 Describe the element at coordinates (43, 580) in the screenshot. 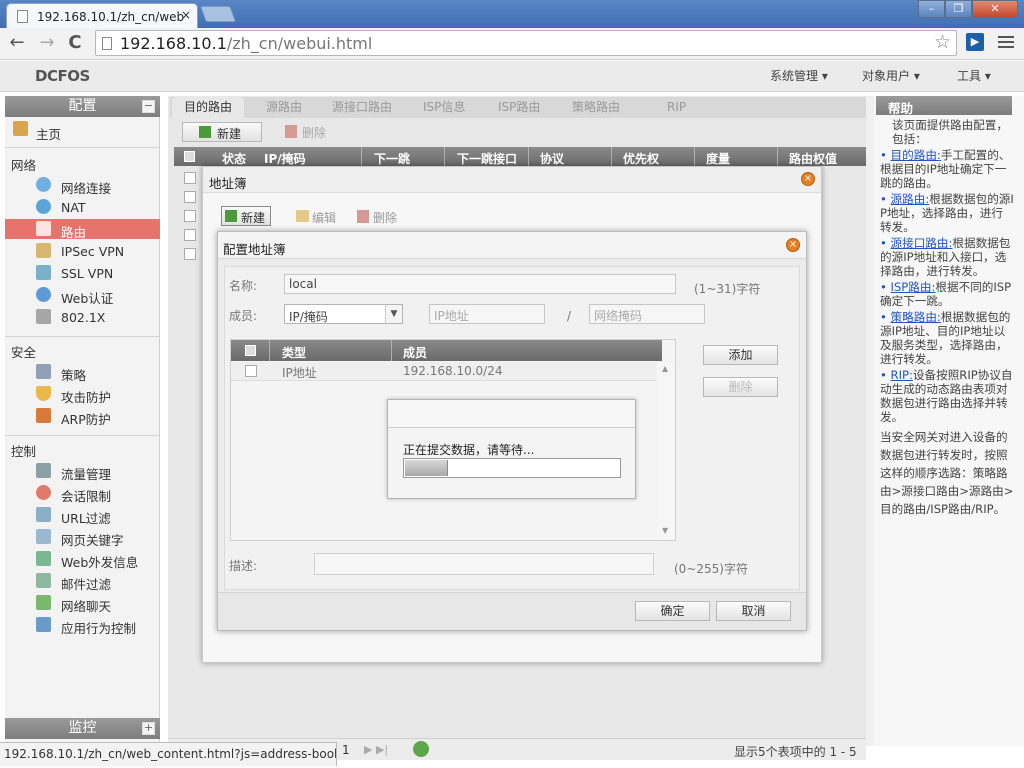

I see `mail-filter-icon` at that location.